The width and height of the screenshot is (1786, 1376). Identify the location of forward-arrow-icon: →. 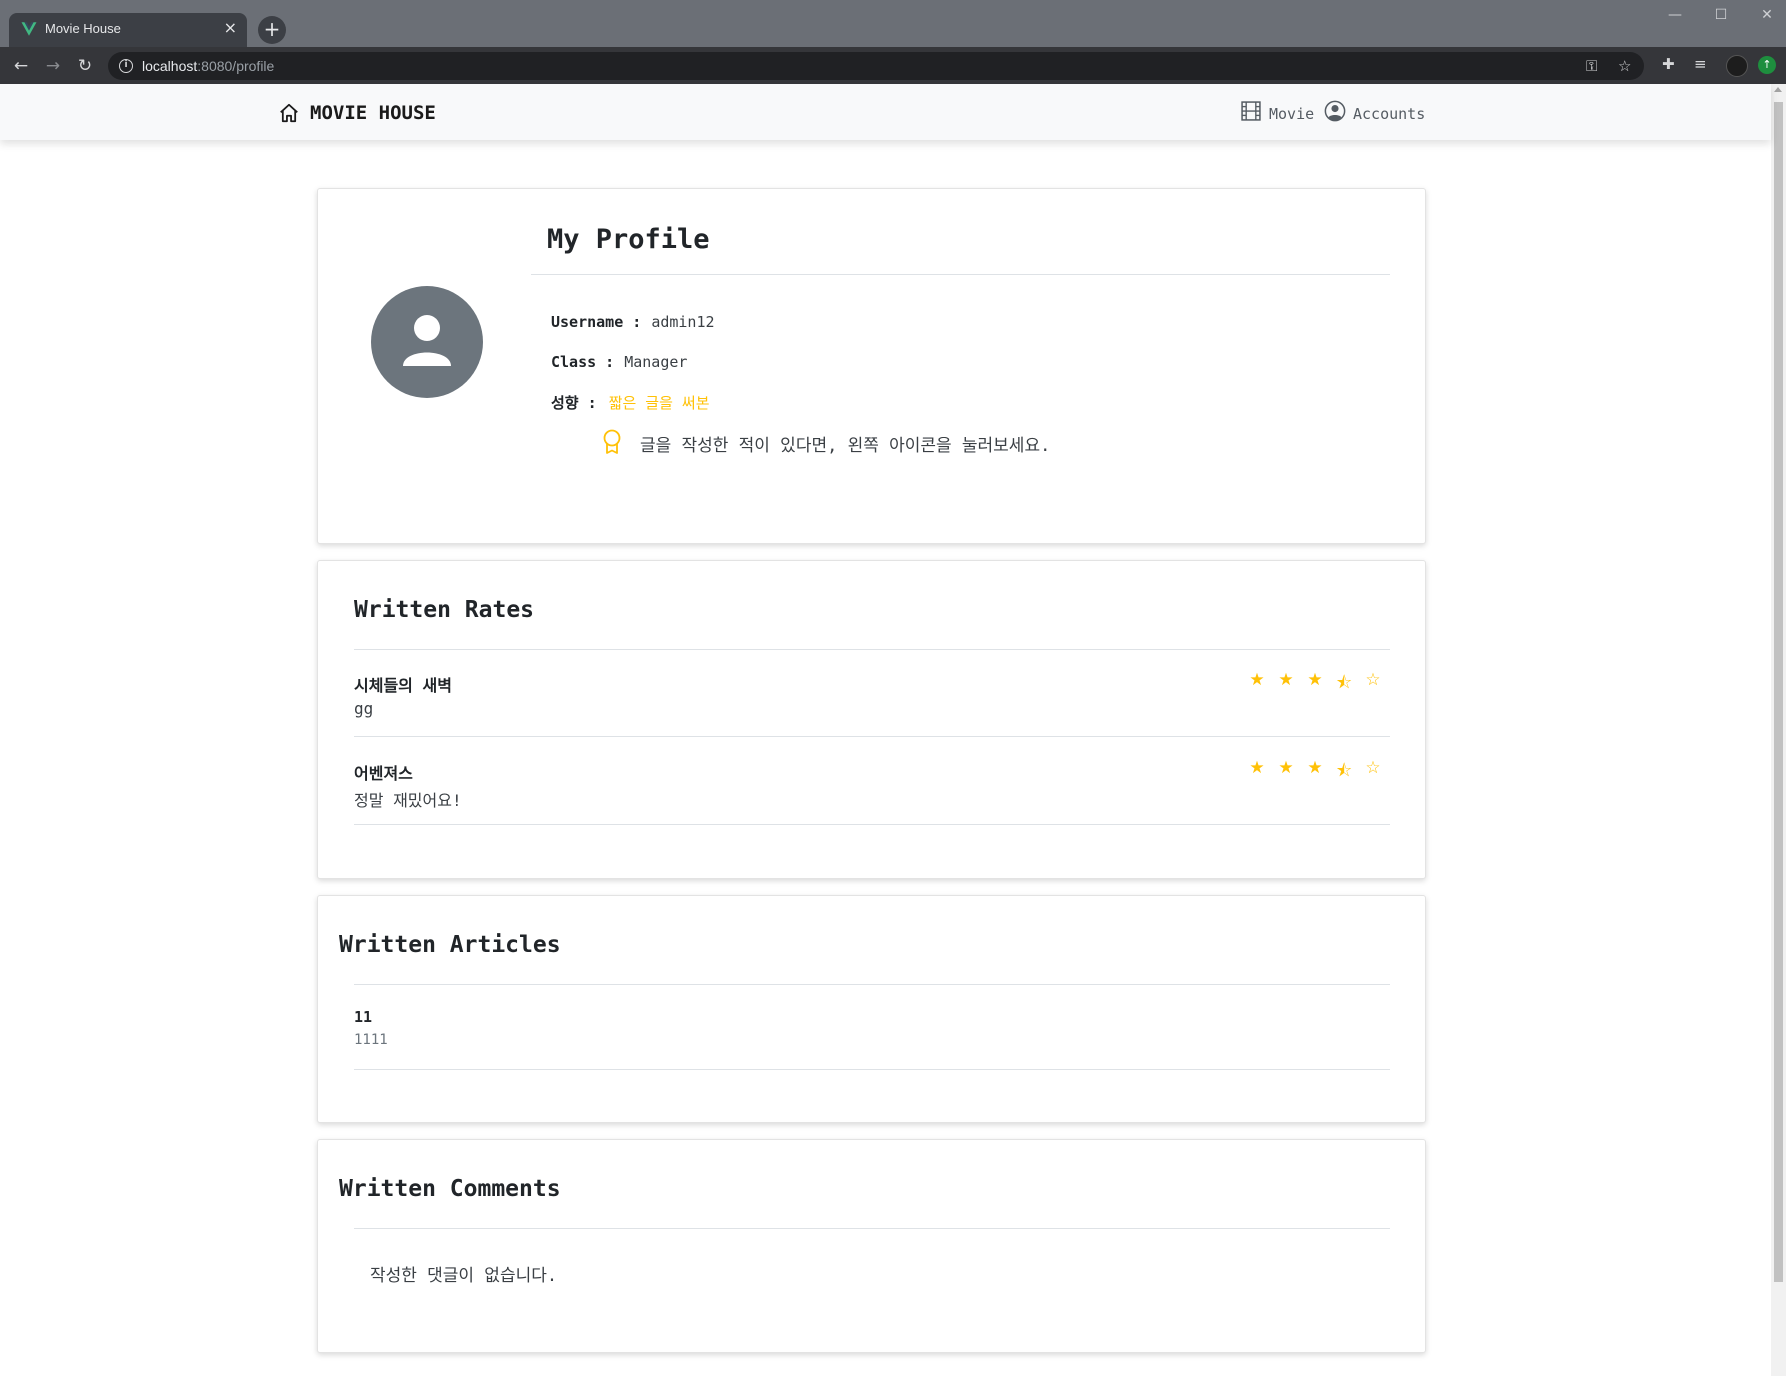
(53, 66).